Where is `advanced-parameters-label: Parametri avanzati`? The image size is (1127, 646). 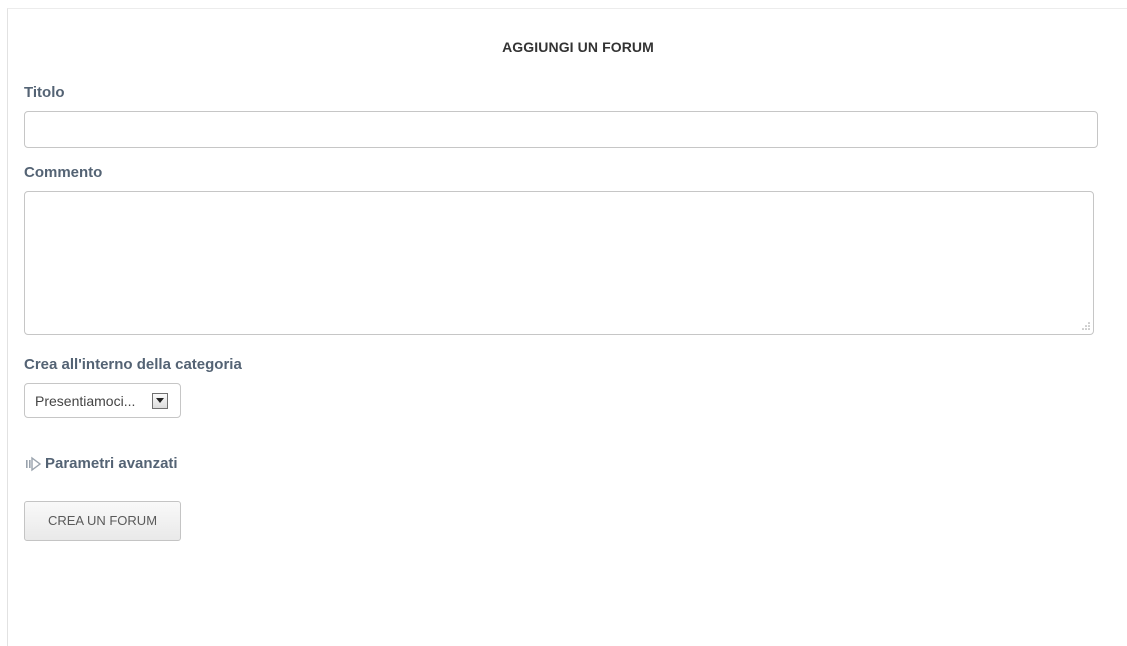 advanced-parameters-label: Parametri avanzati is located at coordinates (111, 463).